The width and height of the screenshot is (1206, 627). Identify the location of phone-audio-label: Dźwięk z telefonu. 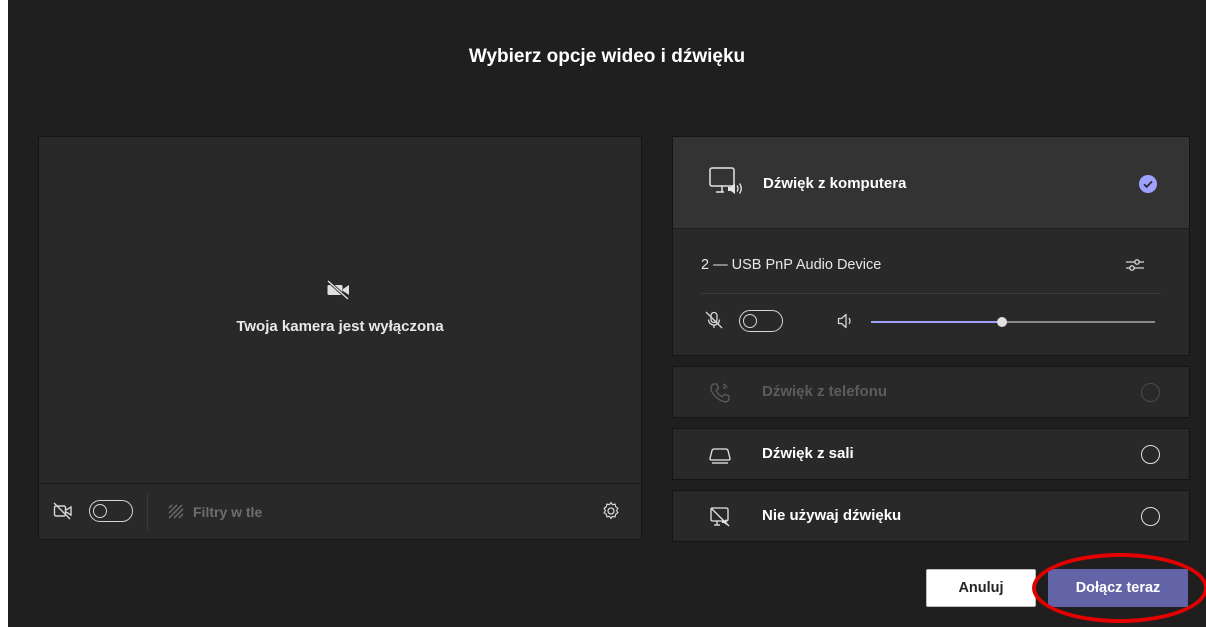
(825, 391).